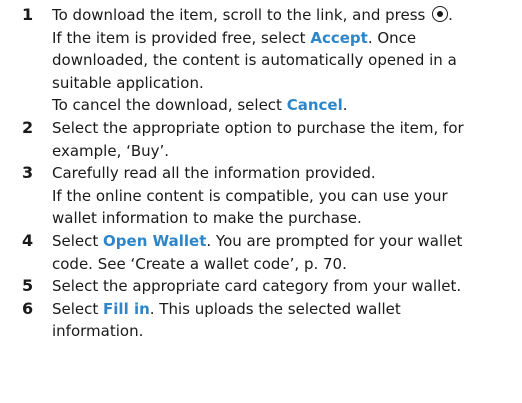 The image size is (522, 403). What do you see at coordinates (28, 14) in the screenshot?
I see `step-number: 1` at bounding box center [28, 14].